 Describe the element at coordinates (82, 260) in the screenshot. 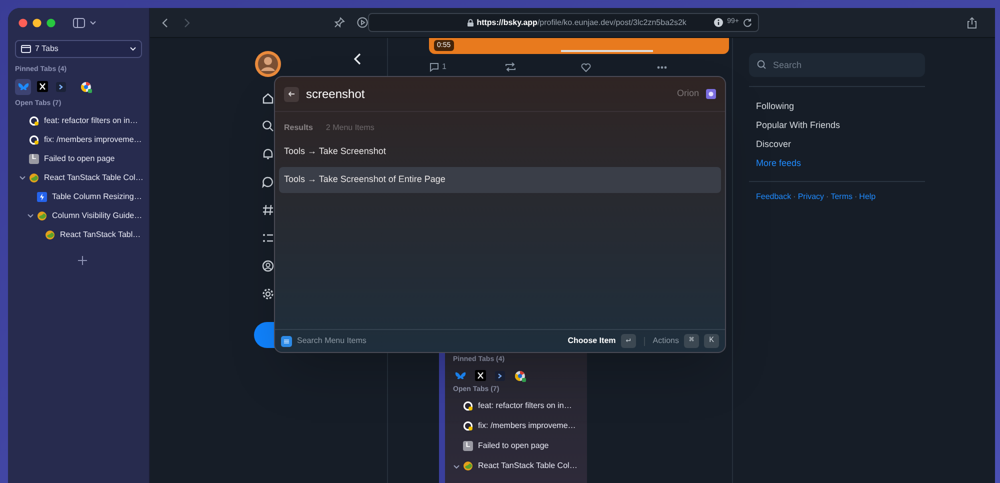

I see `add-tab-icon` at that location.